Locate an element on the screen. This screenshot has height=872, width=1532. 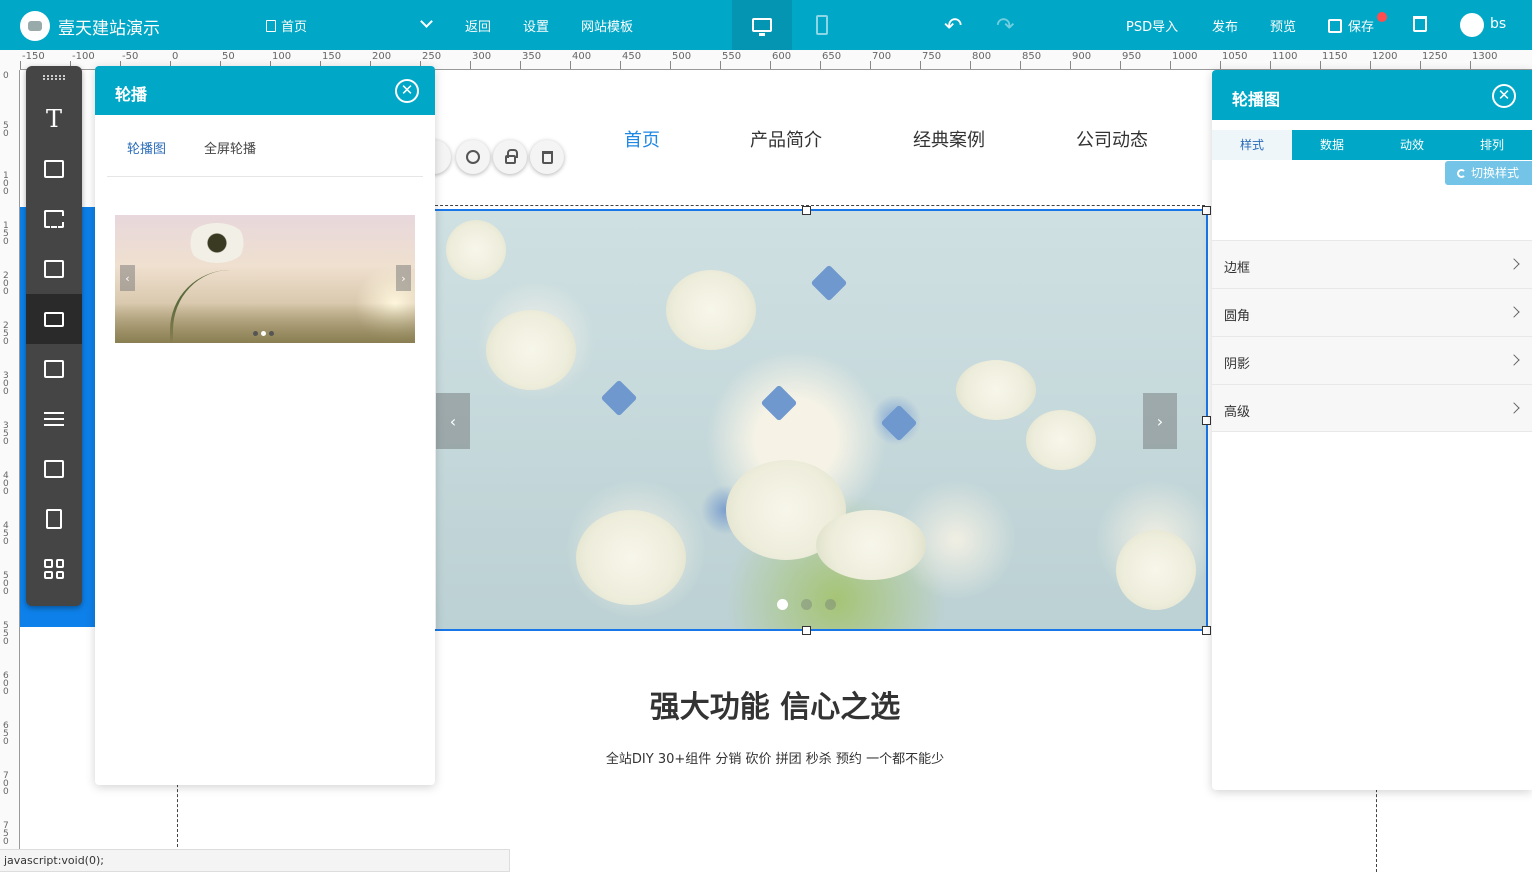
image-tool is located at coordinates (54, 169).